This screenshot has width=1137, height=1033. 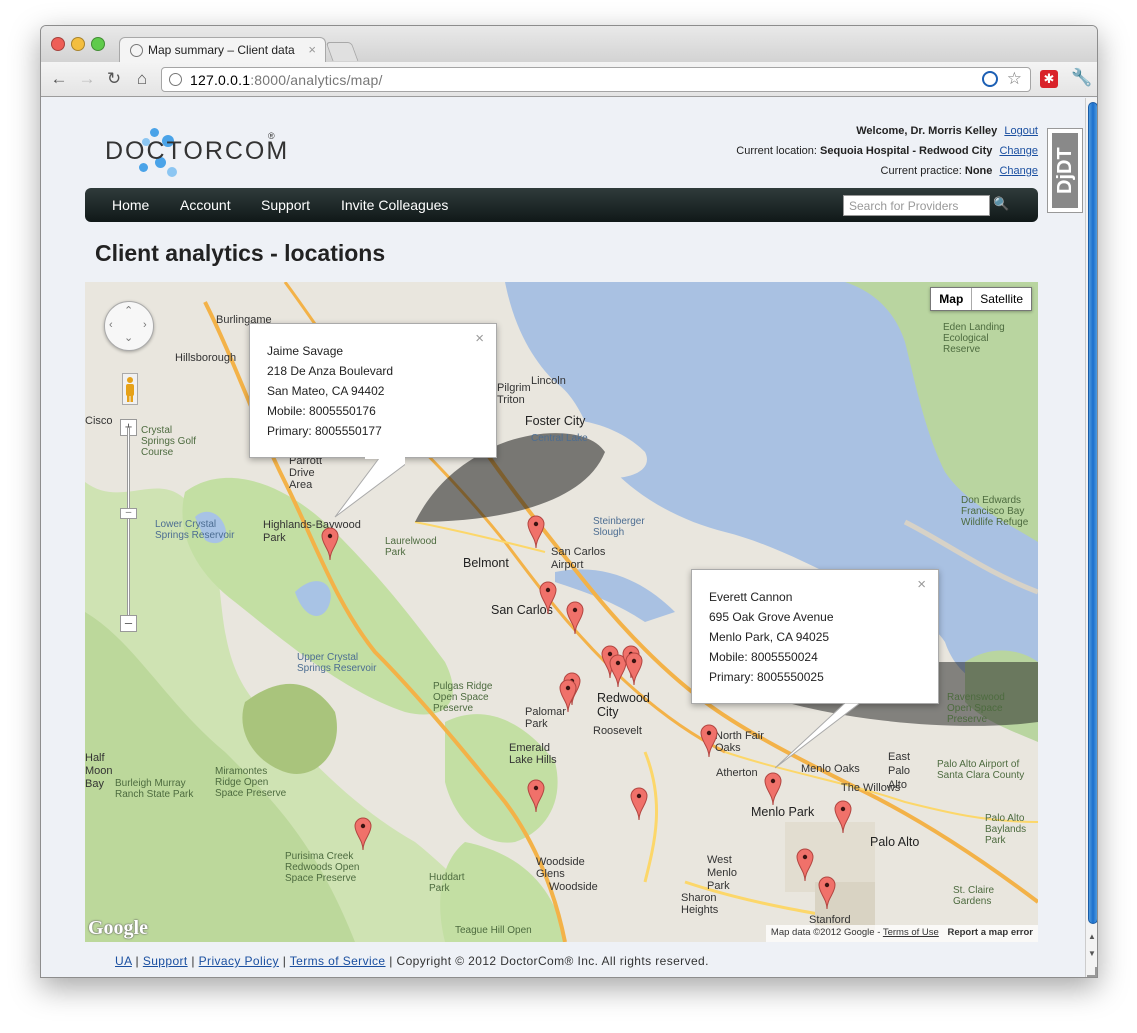 I want to click on popup-tail, so click(x=818, y=736).